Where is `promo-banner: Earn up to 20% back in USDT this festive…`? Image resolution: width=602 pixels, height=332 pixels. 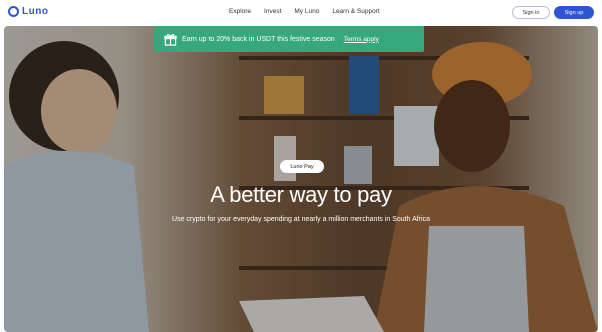
promo-banner: Earn up to 20% back in USDT this festive… is located at coordinates (289, 39).